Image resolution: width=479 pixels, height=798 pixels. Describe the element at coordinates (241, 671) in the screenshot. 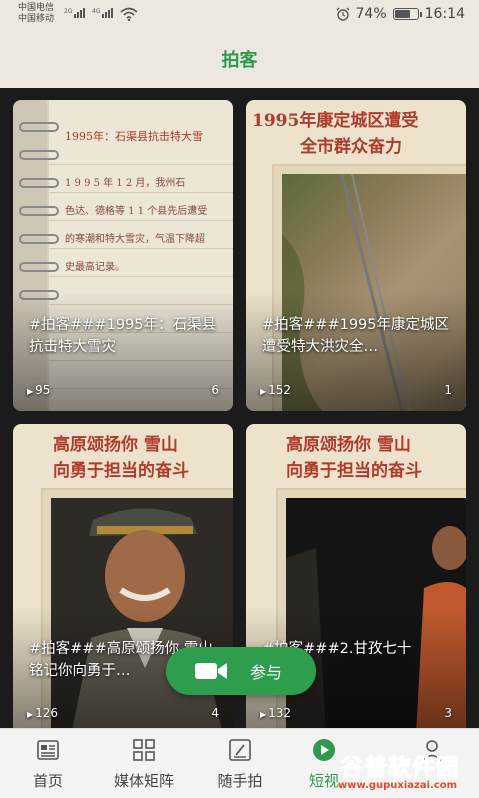

I see `join-button: 参与` at that location.